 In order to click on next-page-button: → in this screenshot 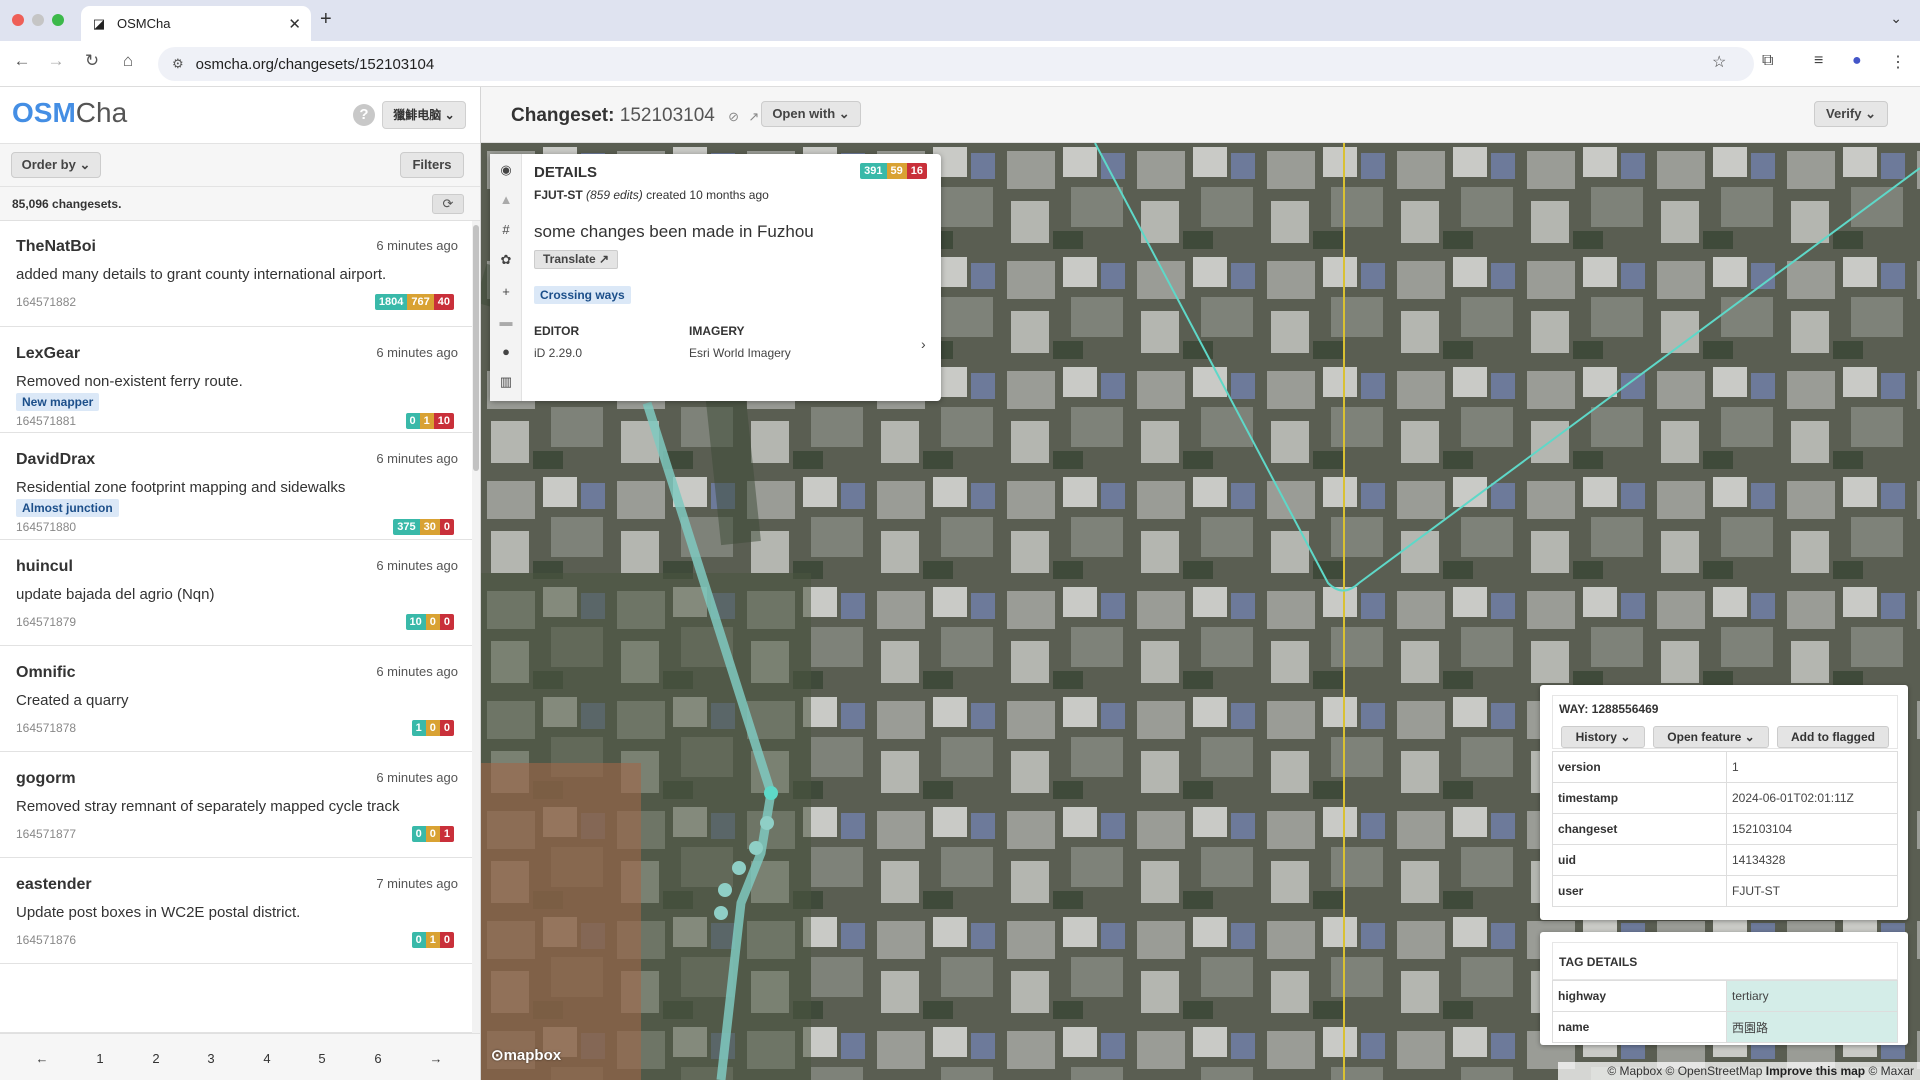, I will do `click(436, 1058)`.